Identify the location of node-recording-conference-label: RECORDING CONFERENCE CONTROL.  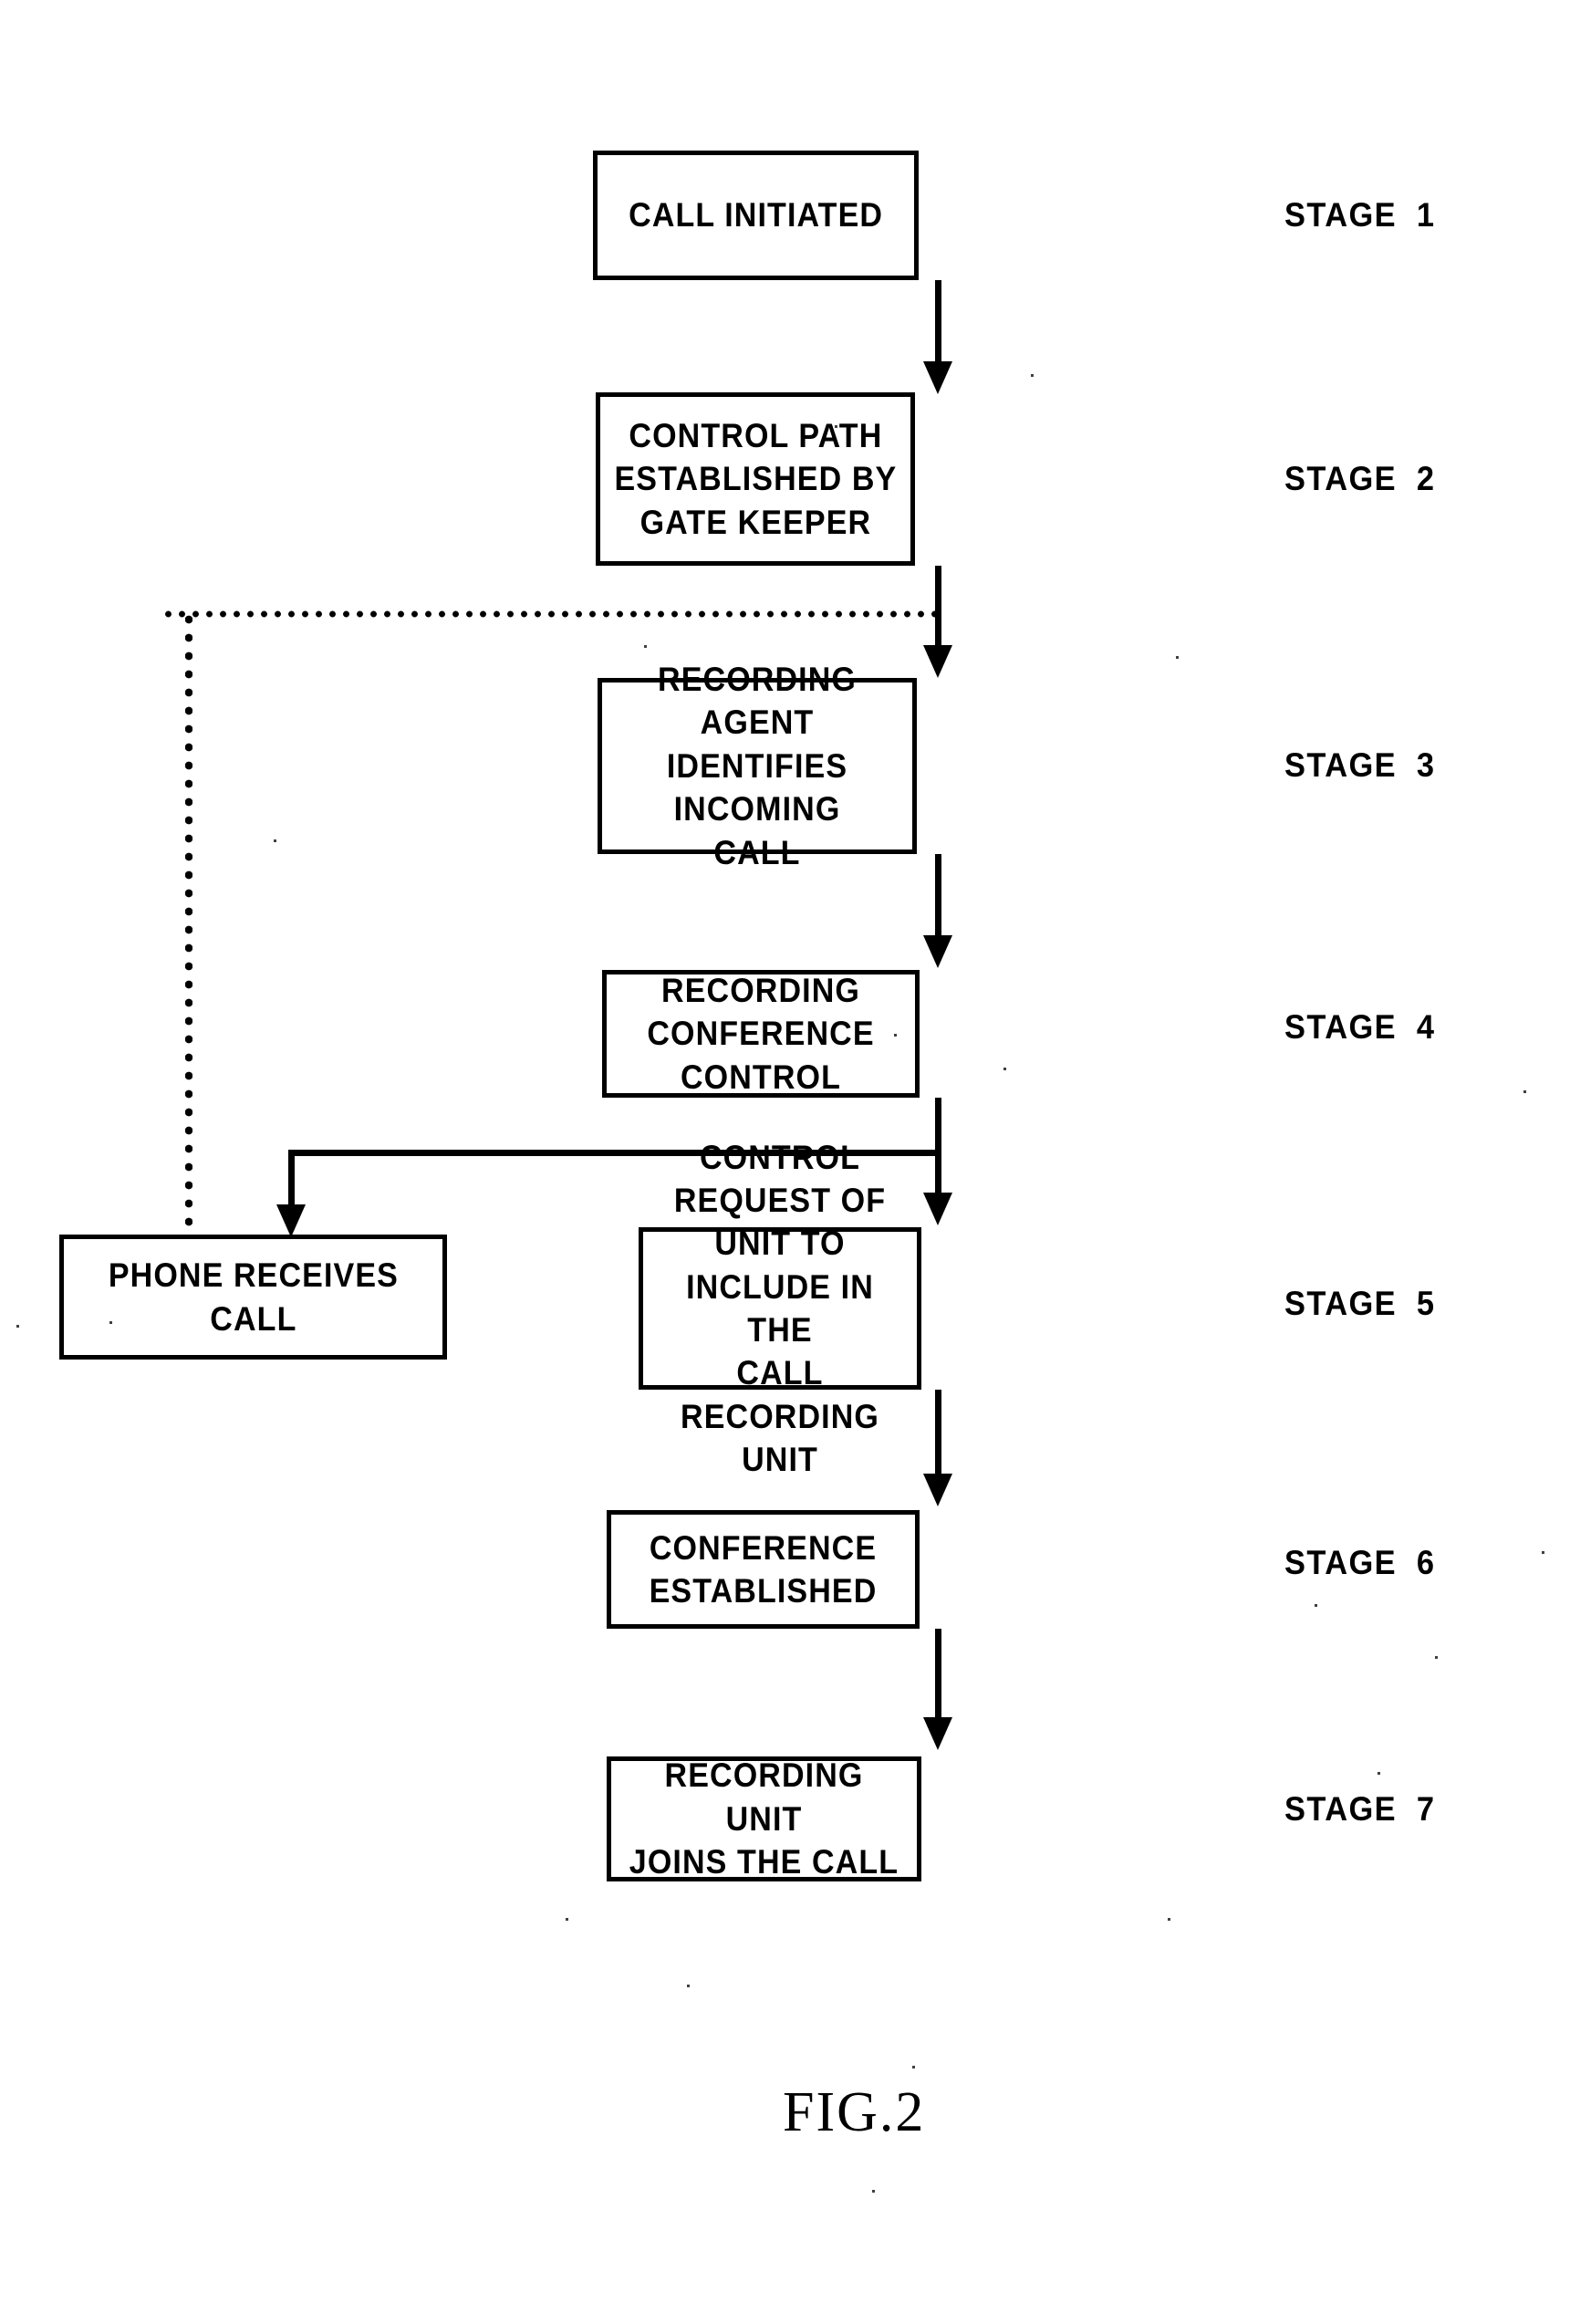
(761, 1033).